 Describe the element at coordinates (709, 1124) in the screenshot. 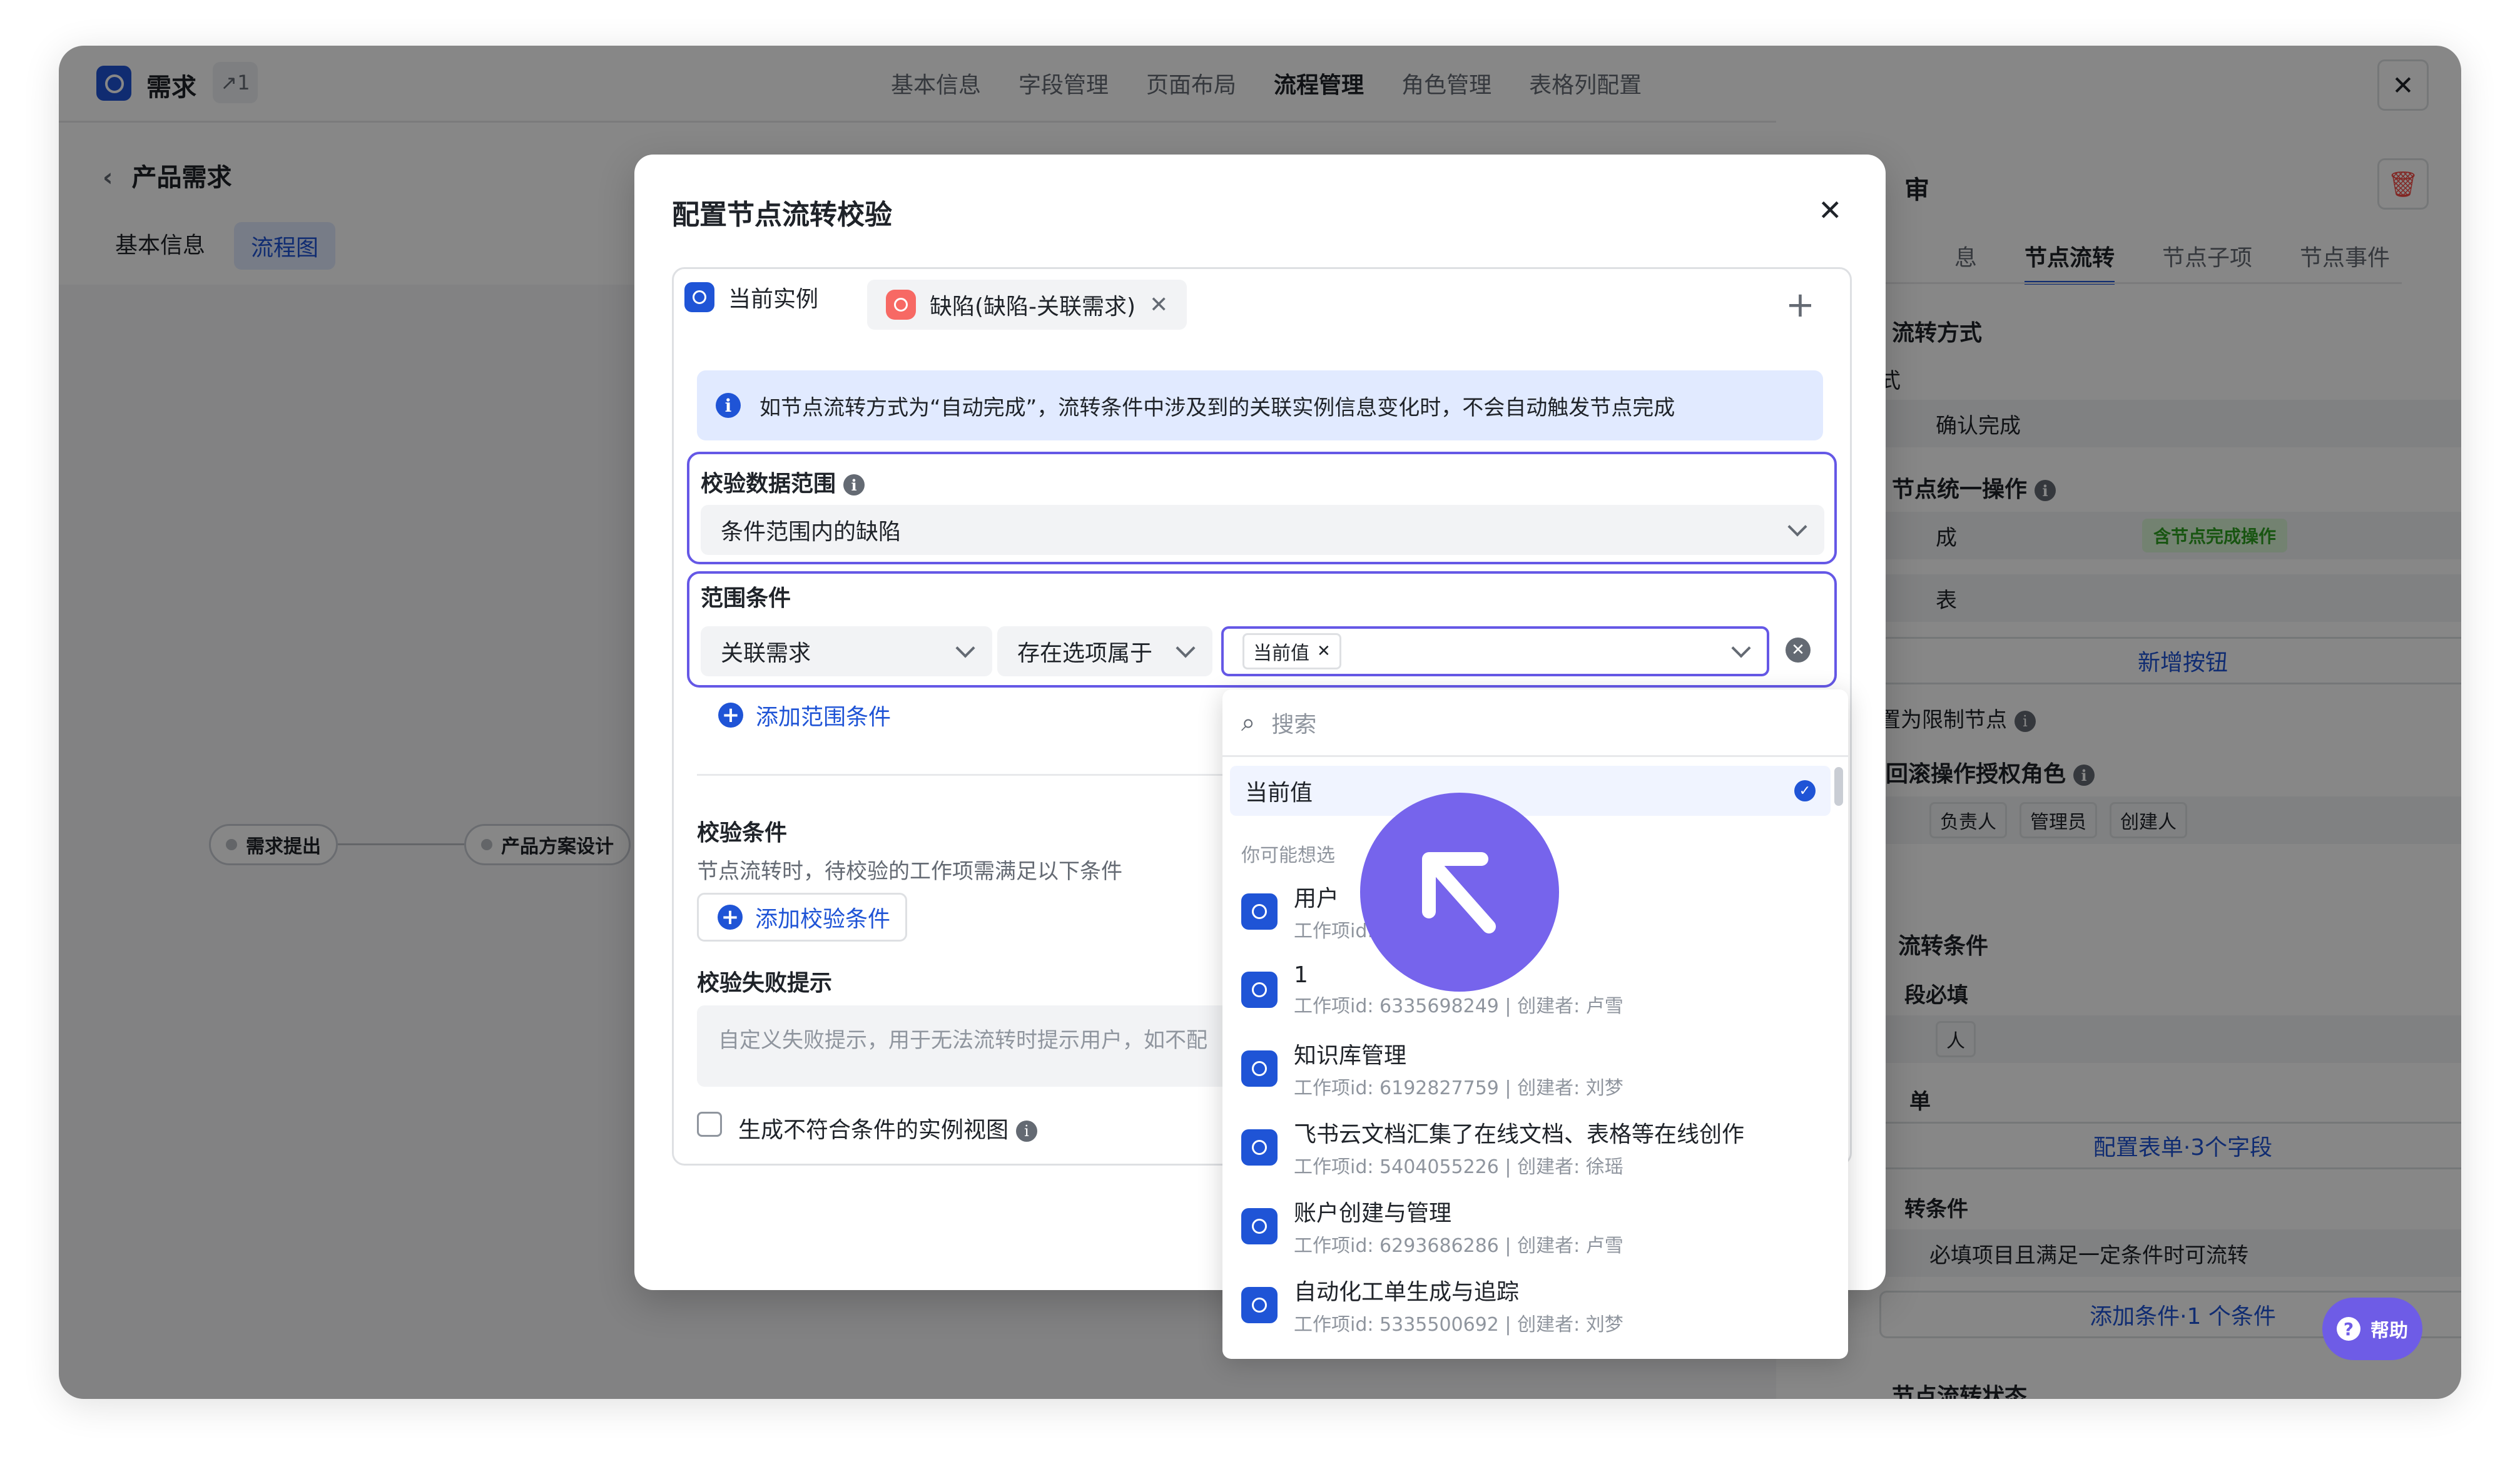

I see `generate-view-checkbox` at that location.